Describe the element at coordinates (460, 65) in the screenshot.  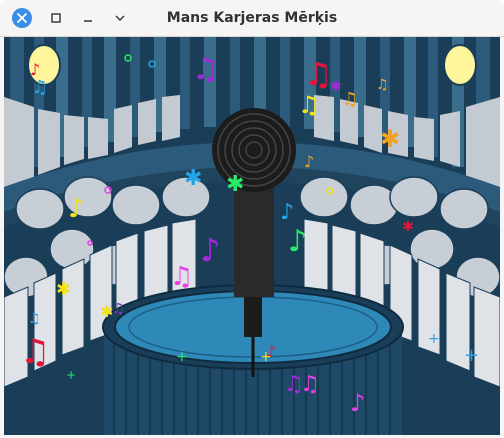
I see `spotlight-icon` at that location.